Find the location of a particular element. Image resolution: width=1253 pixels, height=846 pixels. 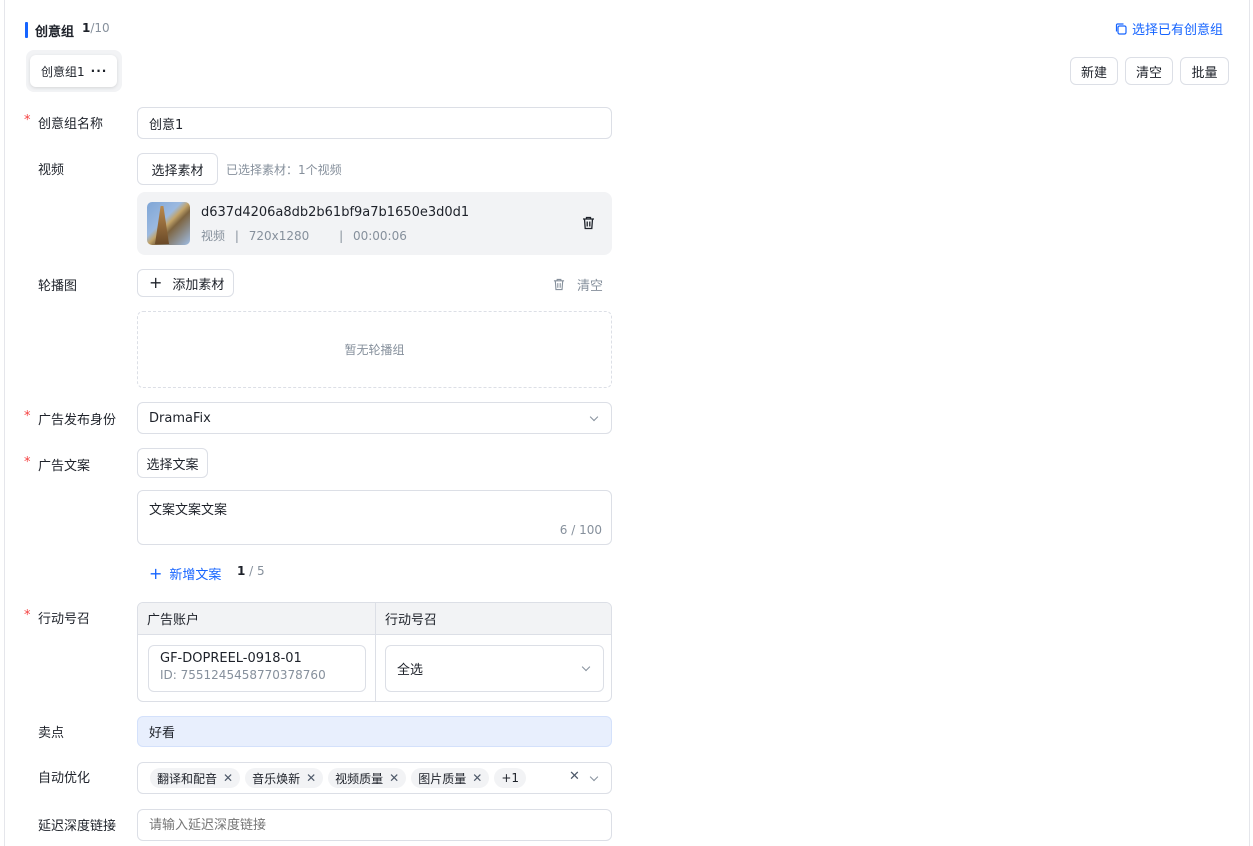

deeplink-label: 延迟深度链接 is located at coordinates (77, 826).